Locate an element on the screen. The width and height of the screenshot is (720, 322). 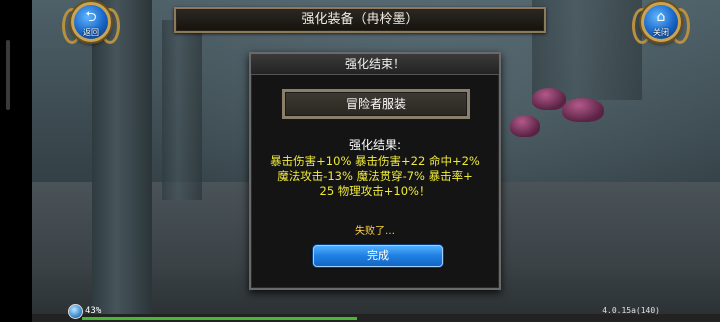
back-arrow-icon: ⮌ is located at coordinates (91, 17).